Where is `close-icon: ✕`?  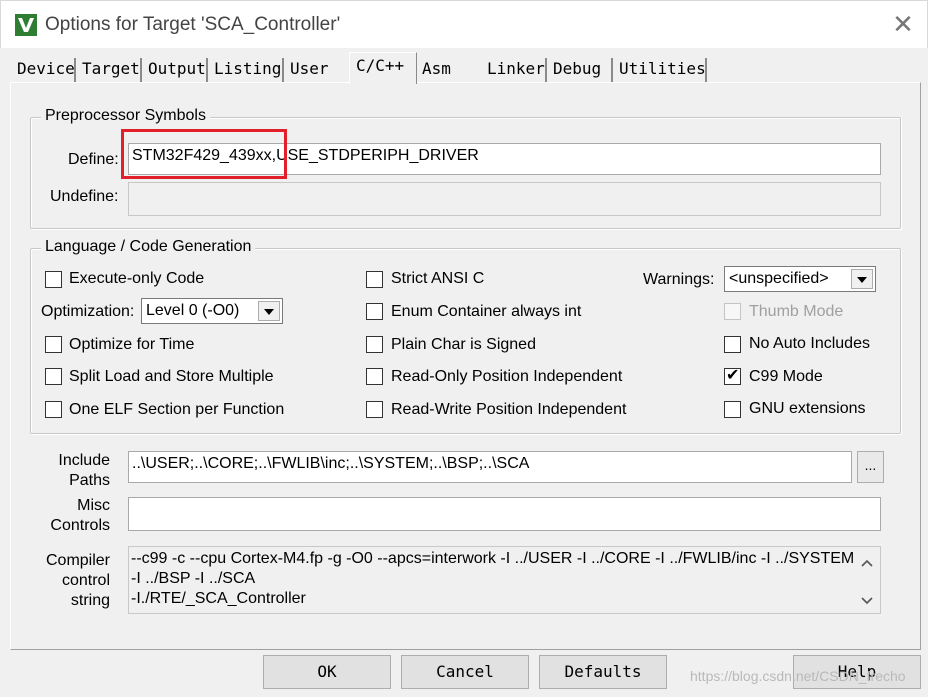
close-icon: ✕ is located at coordinates (903, 26).